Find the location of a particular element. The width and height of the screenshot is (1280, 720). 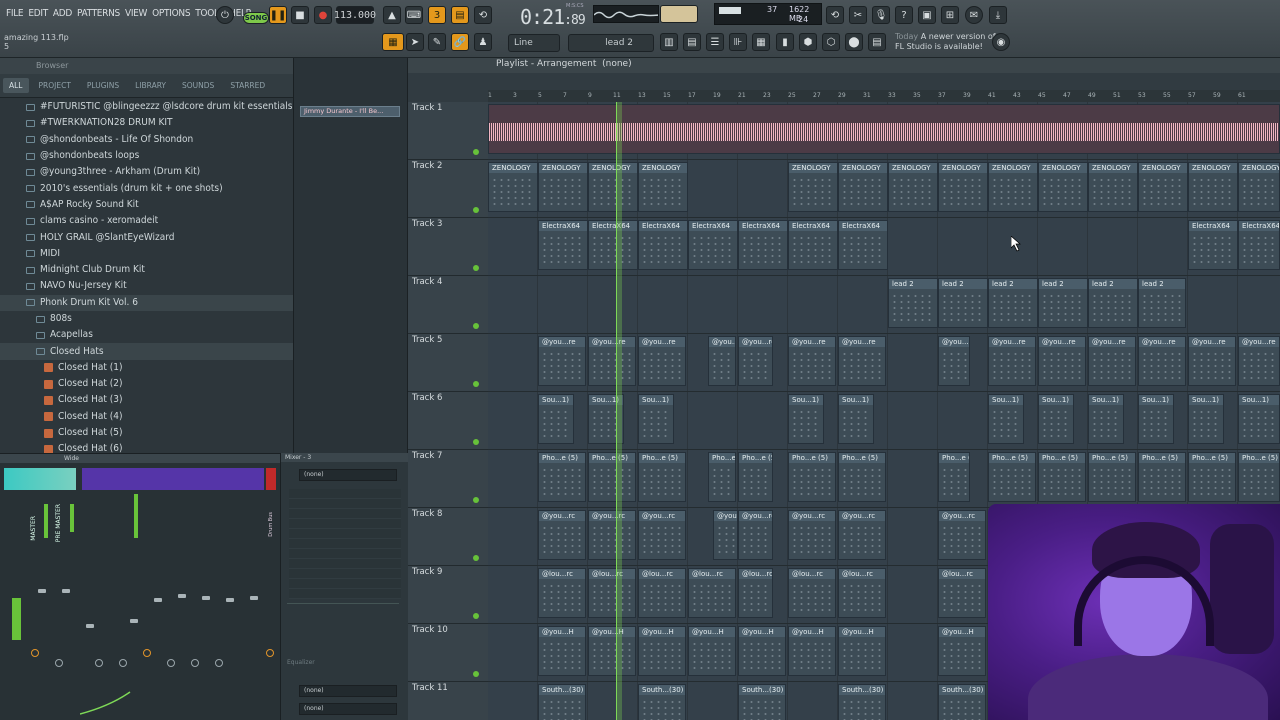

folder-item: HOLY GRAIL @SlantEyeWizard is located at coordinates (146, 237).